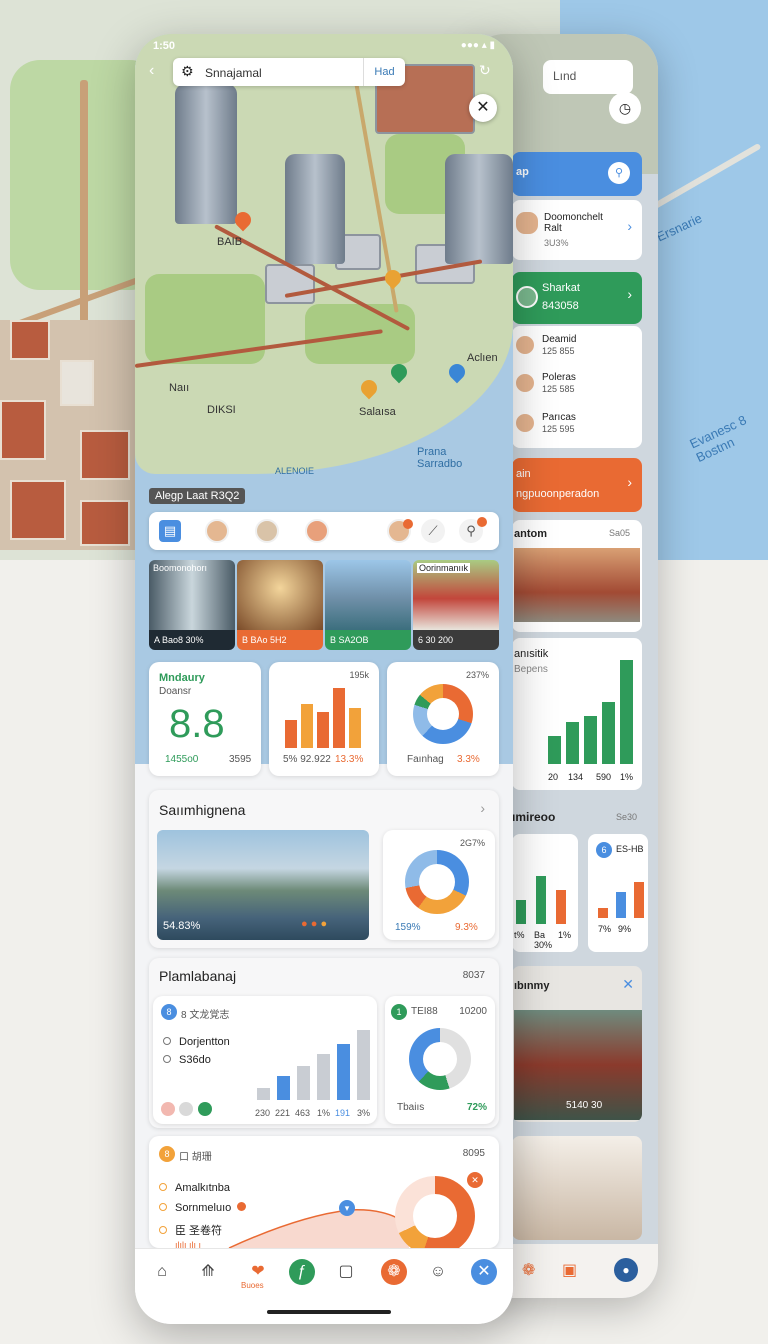 The image size is (768, 1344). What do you see at coordinates (619, 173) in the screenshot?
I see `search-icon: ⚲` at bounding box center [619, 173].